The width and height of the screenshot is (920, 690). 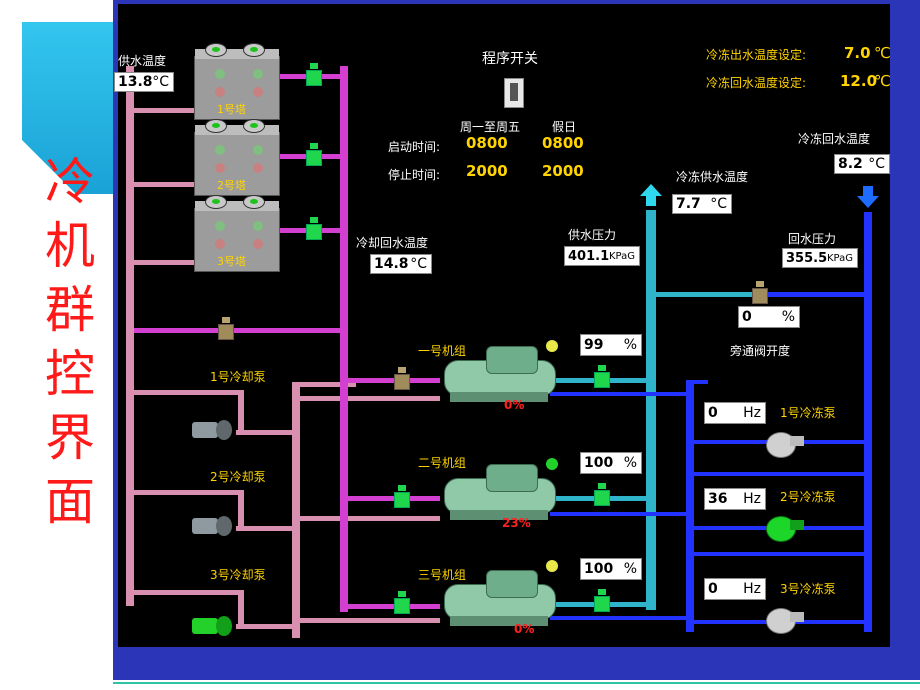 I want to click on weekday-stop-time: 2000, so click(x=487, y=171).